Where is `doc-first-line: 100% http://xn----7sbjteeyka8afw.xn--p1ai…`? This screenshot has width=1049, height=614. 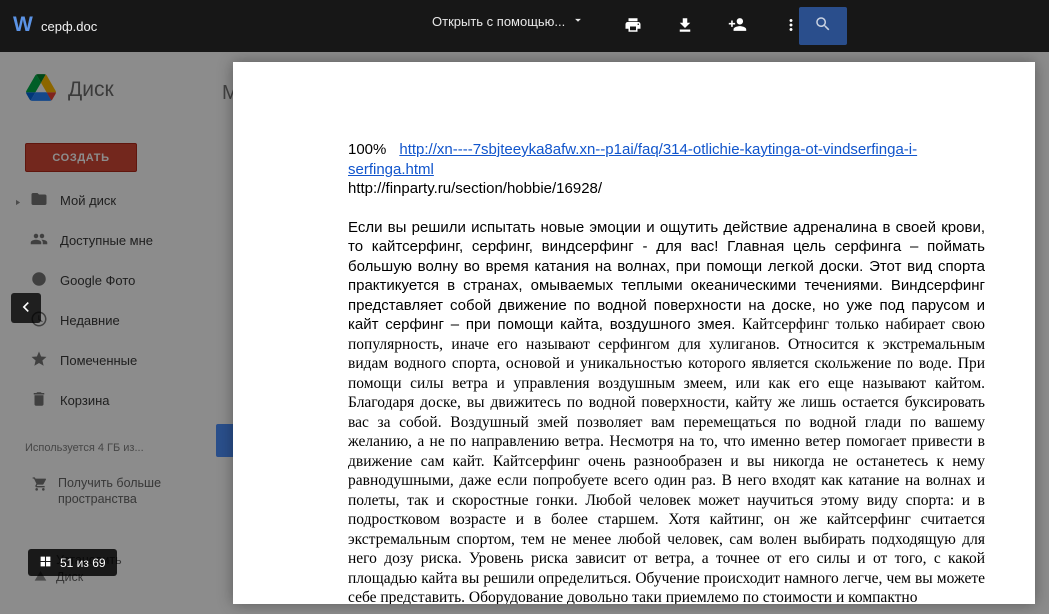
doc-first-line: 100% http://xn----7sbjteeyka8afw.xn--p1ai… is located at coordinates (666, 159).